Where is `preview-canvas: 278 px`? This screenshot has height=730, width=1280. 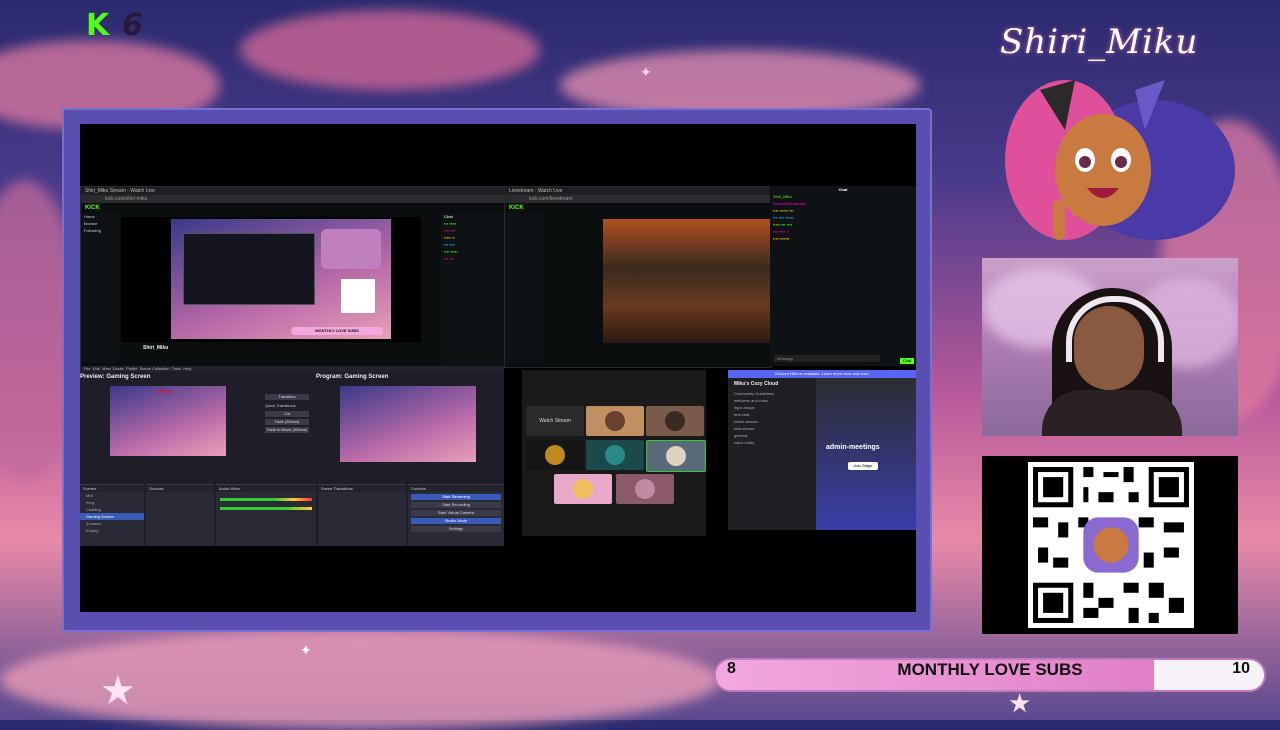
preview-canvas: 278 px is located at coordinates (168, 421).